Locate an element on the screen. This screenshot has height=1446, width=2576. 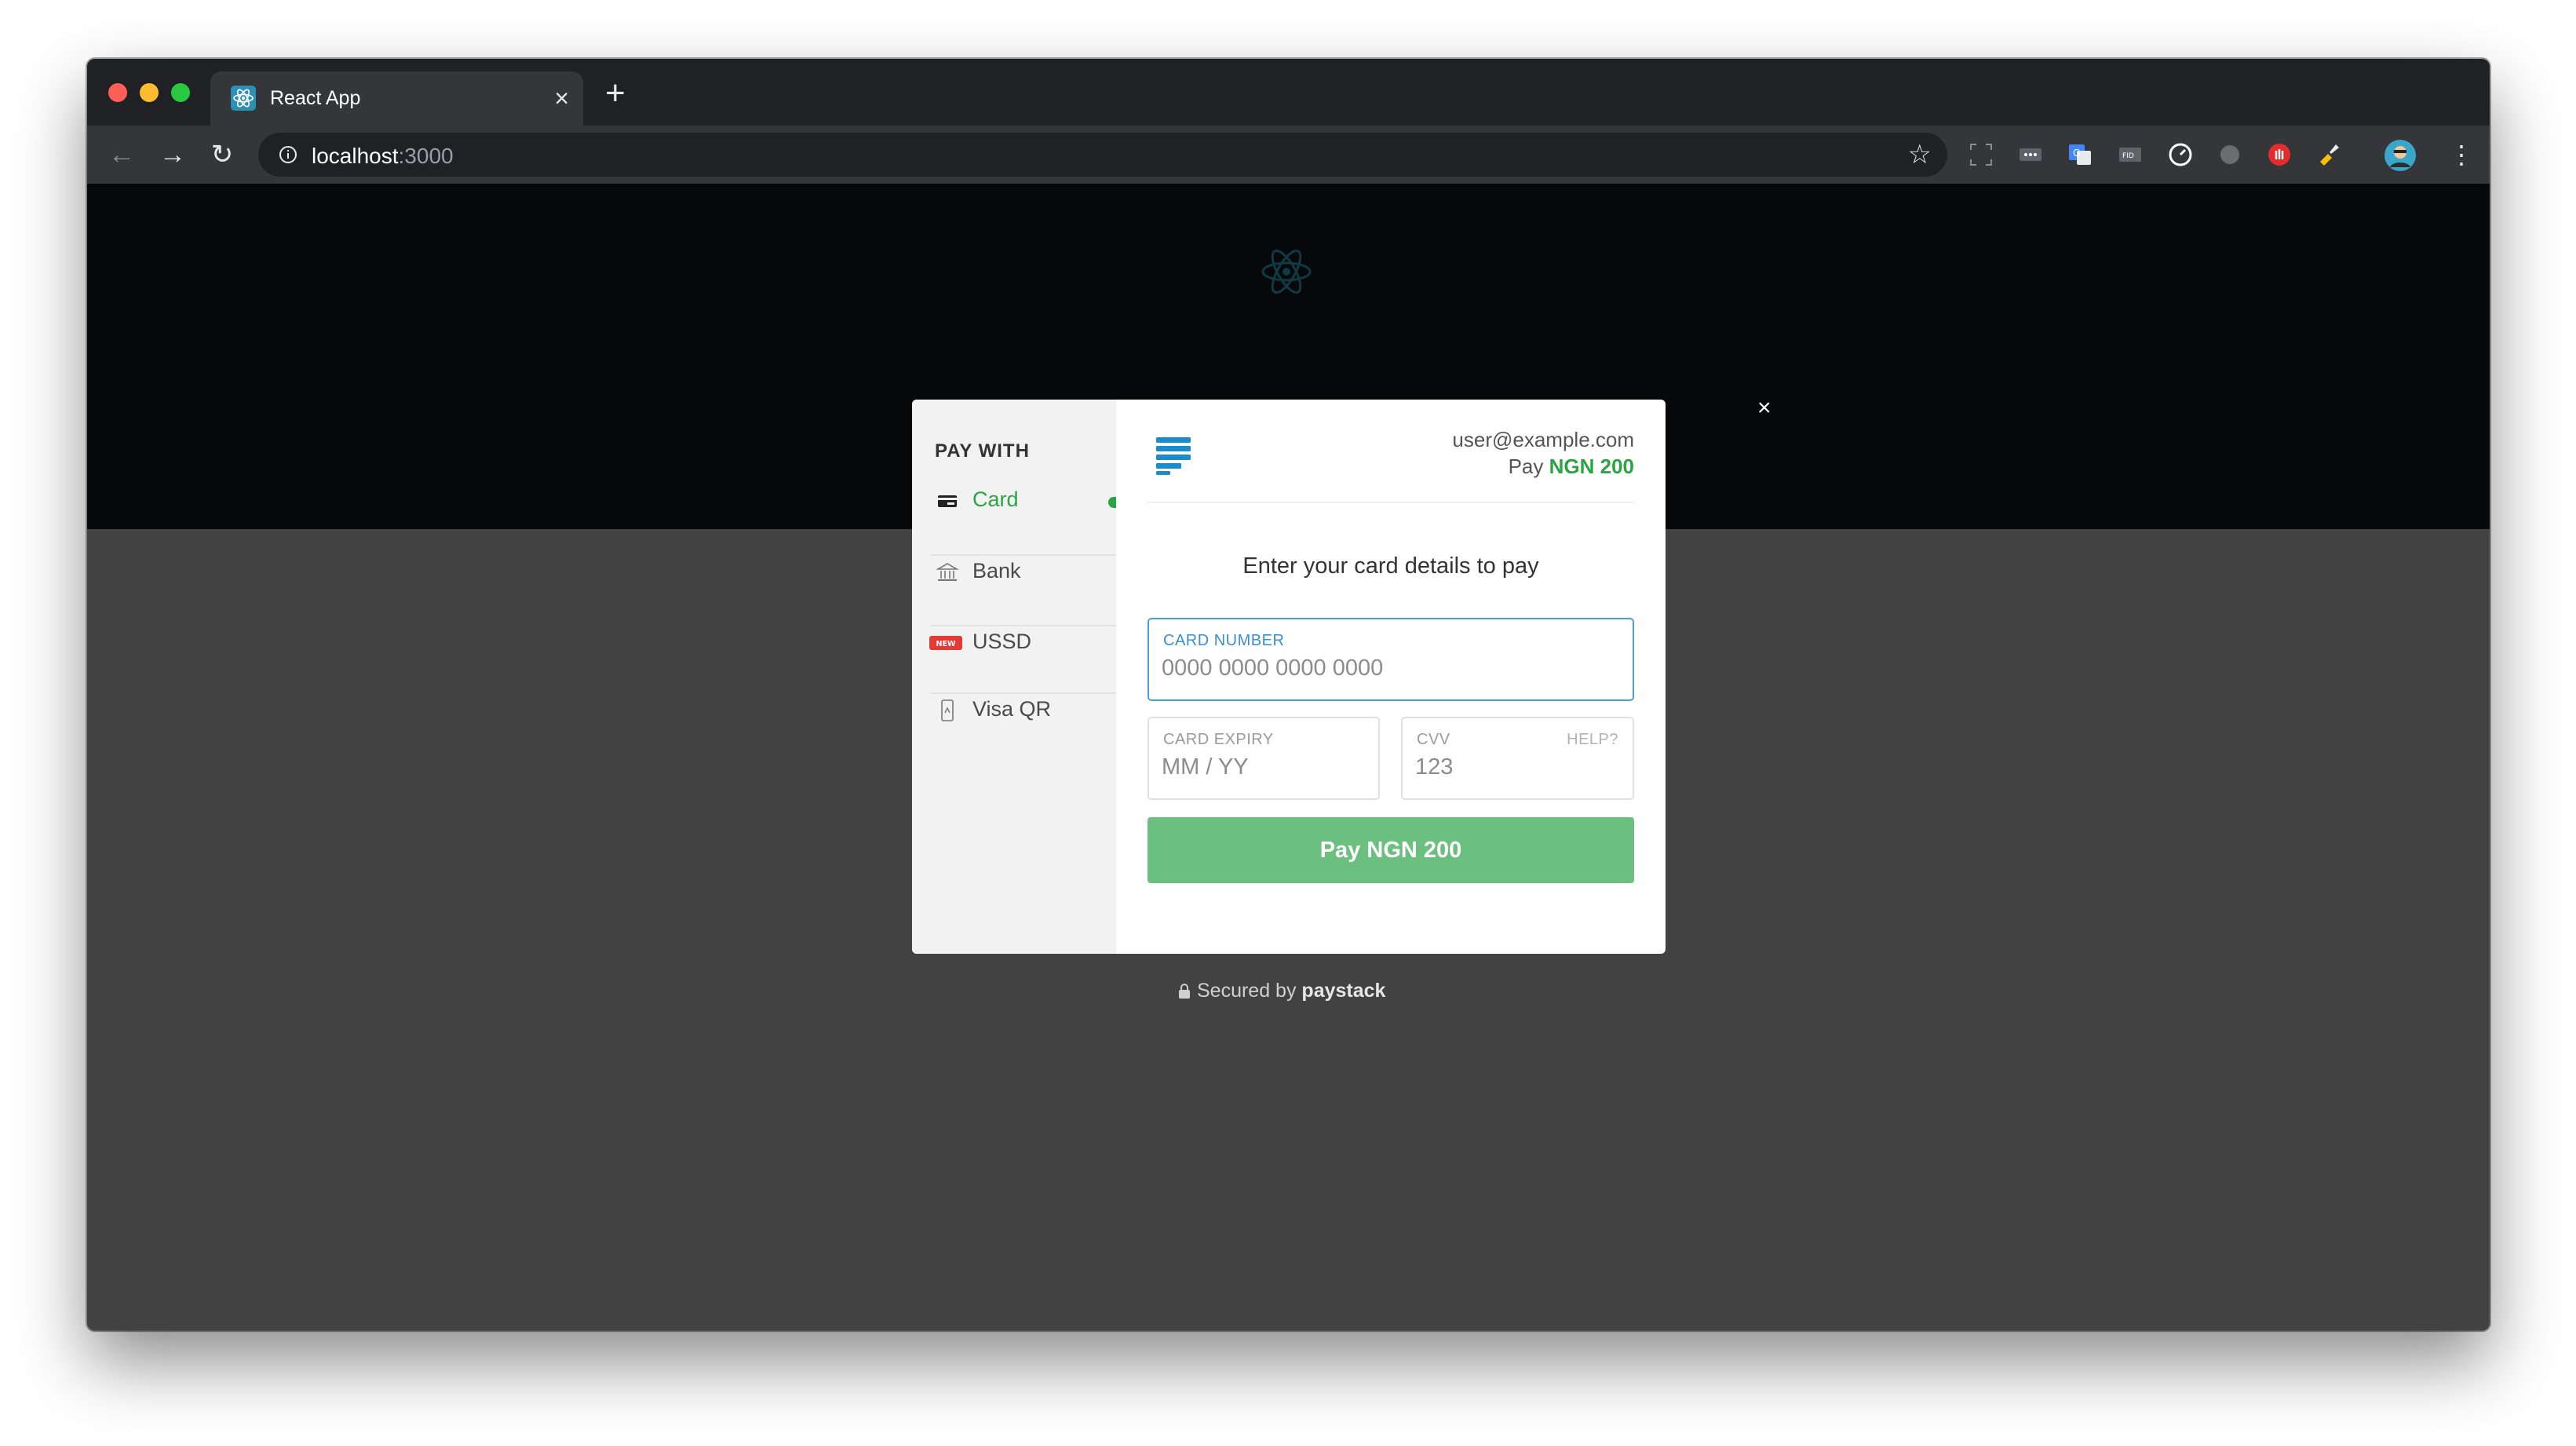
url-port: :3000 is located at coordinates (426, 156).